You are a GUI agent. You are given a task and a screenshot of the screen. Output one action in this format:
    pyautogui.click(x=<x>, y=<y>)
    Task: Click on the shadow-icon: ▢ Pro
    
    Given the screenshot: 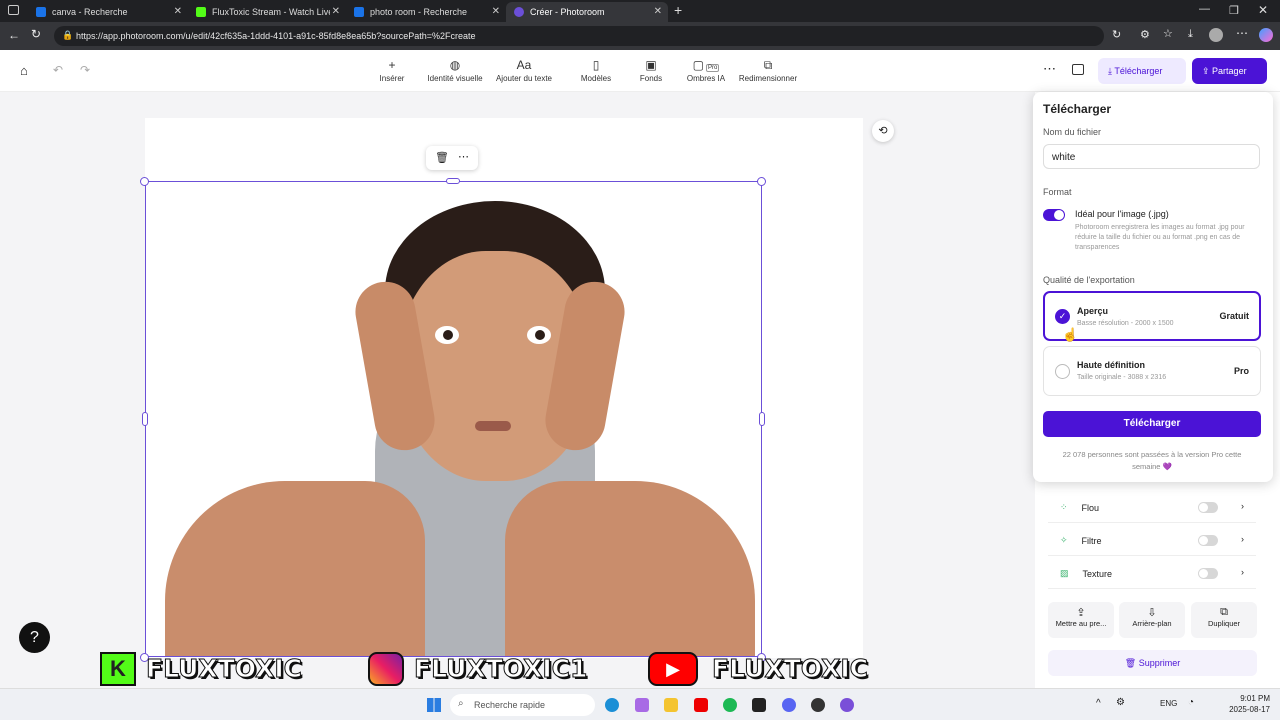 What is the action you would take?
    pyautogui.click(x=706, y=65)
    